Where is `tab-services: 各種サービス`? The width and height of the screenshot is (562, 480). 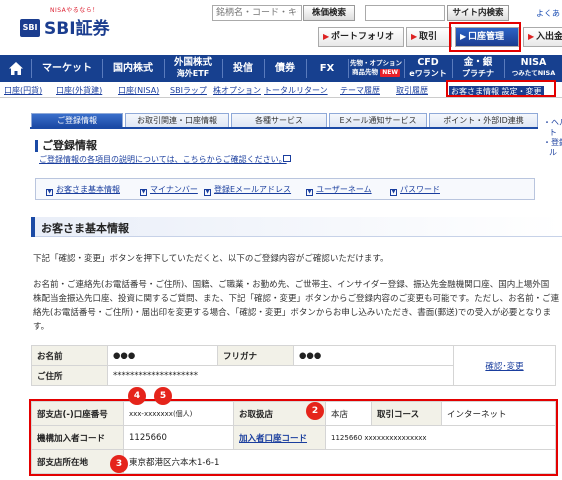
tab-services: 各種サービス is located at coordinates (279, 120).